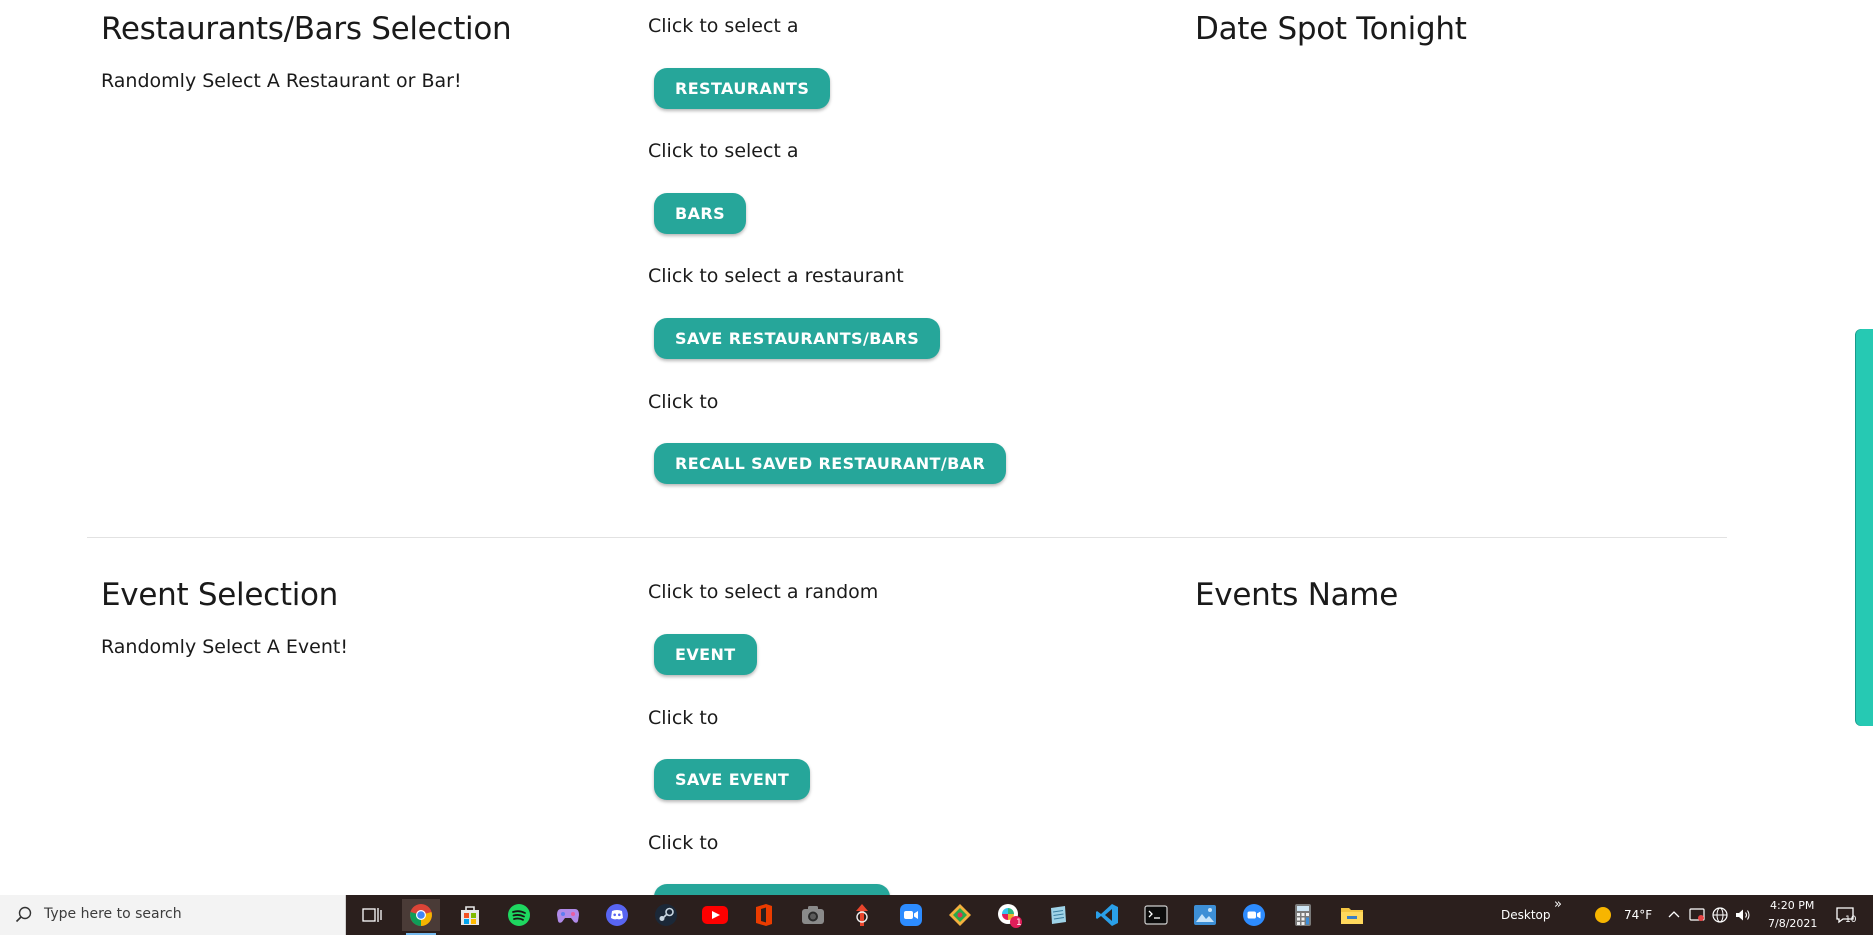  Describe the element at coordinates (683, 402) in the screenshot. I see `restaurants-hint-4: Click to` at that location.